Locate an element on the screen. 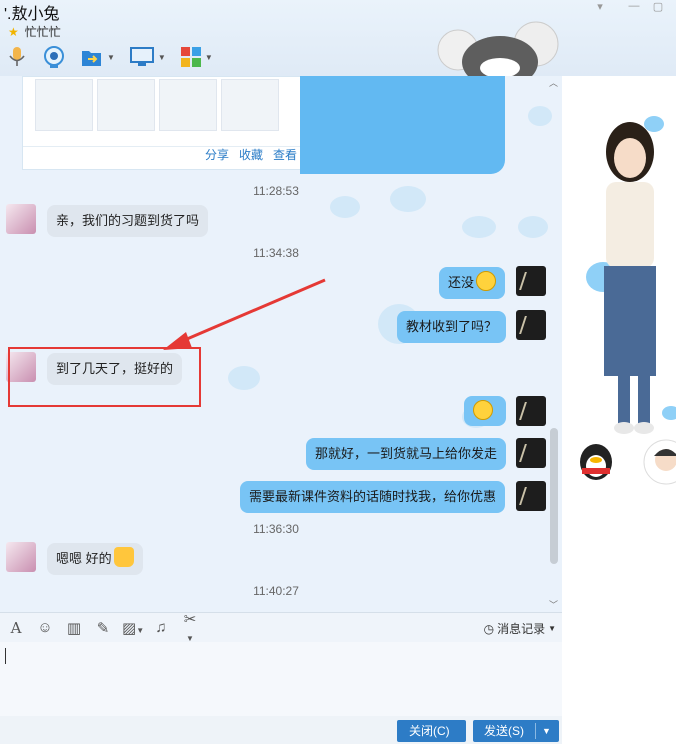  title-bar: '.敖小兔 ★ 忙忙忙 ▾ — ▢ ▼ ▼ ▼ is located at coordinates (338, 38).